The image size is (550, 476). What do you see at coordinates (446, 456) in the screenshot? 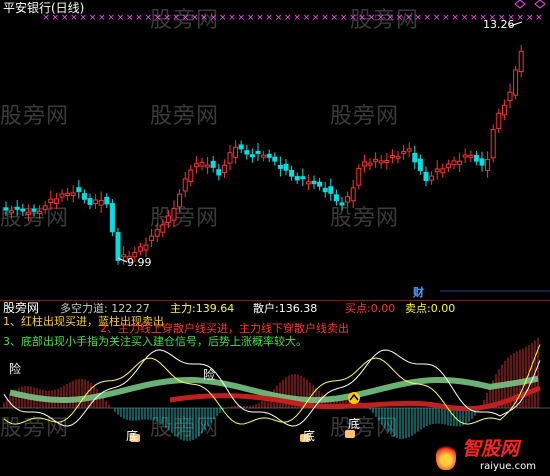
I see `flame-logo-icon` at bounding box center [446, 456].